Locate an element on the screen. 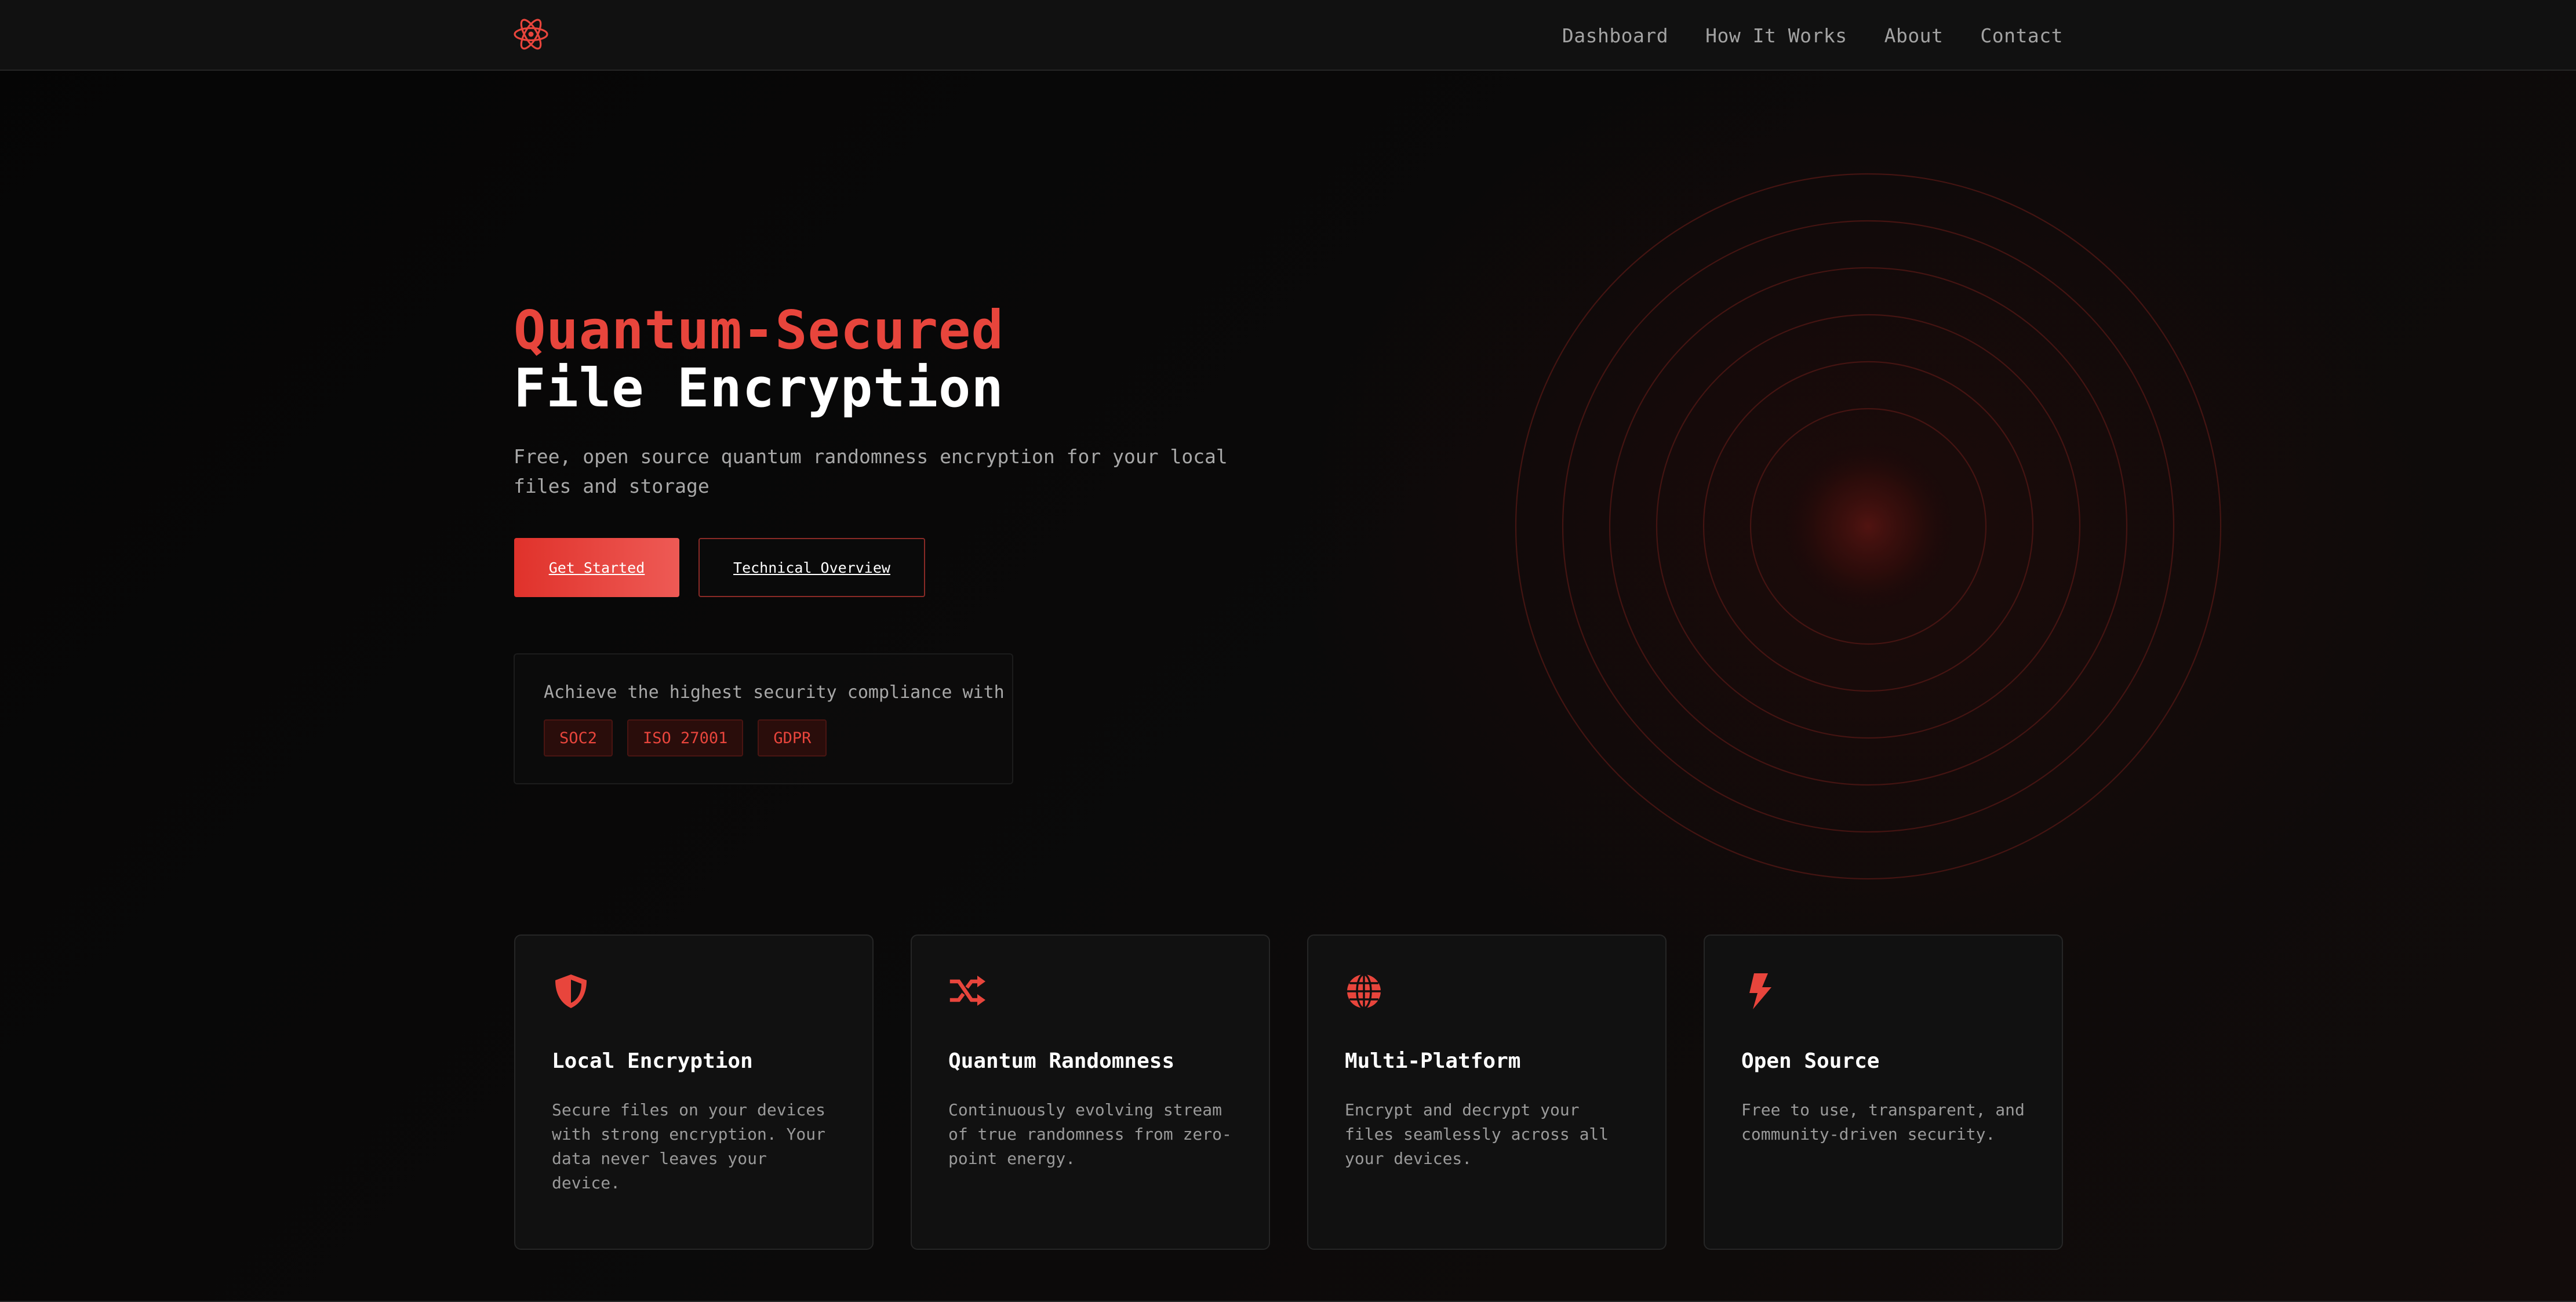  technical-overview-button: Technical Overview is located at coordinates (811, 567).